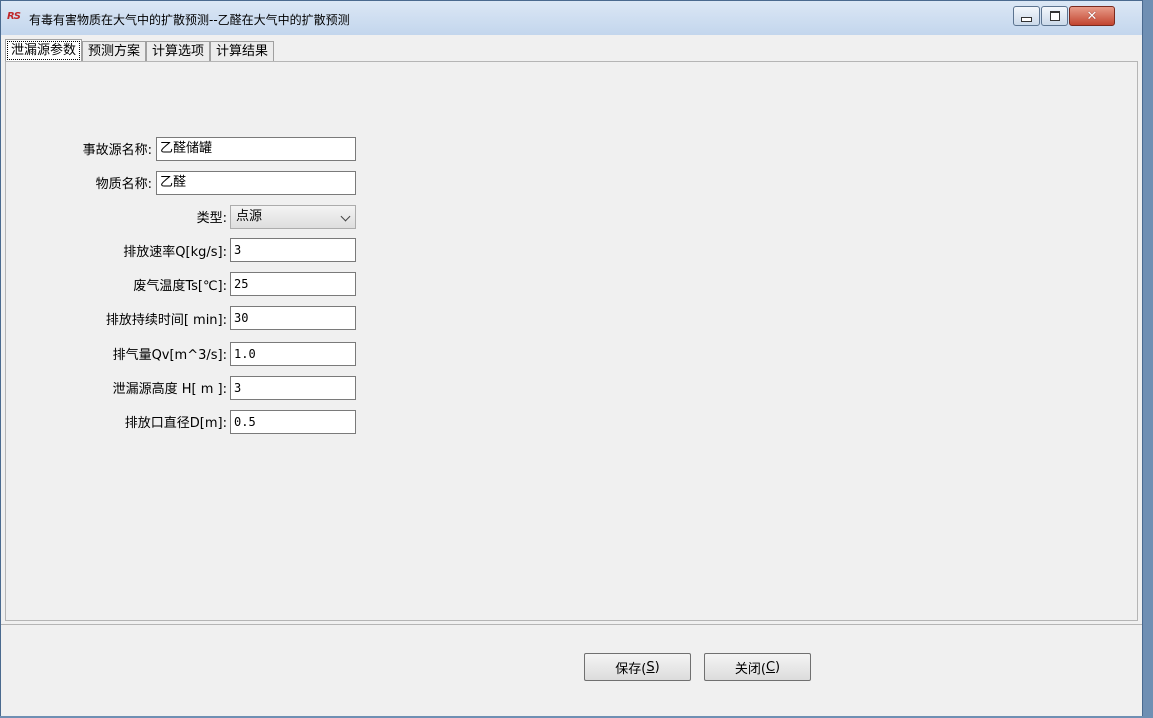  Describe the element at coordinates (345, 216) in the screenshot. I see `chevron-down-icon` at that location.